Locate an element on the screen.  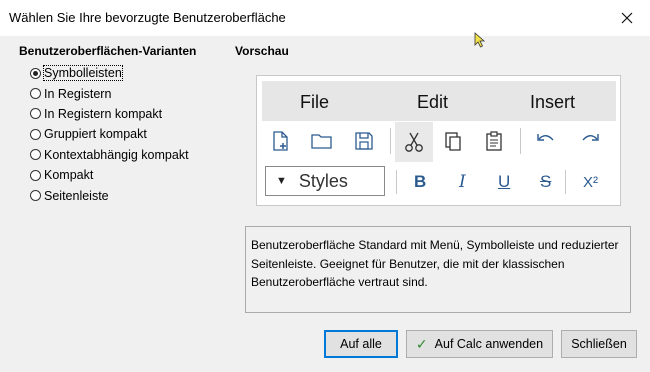
styles-label: Styles is located at coordinates (323, 180).